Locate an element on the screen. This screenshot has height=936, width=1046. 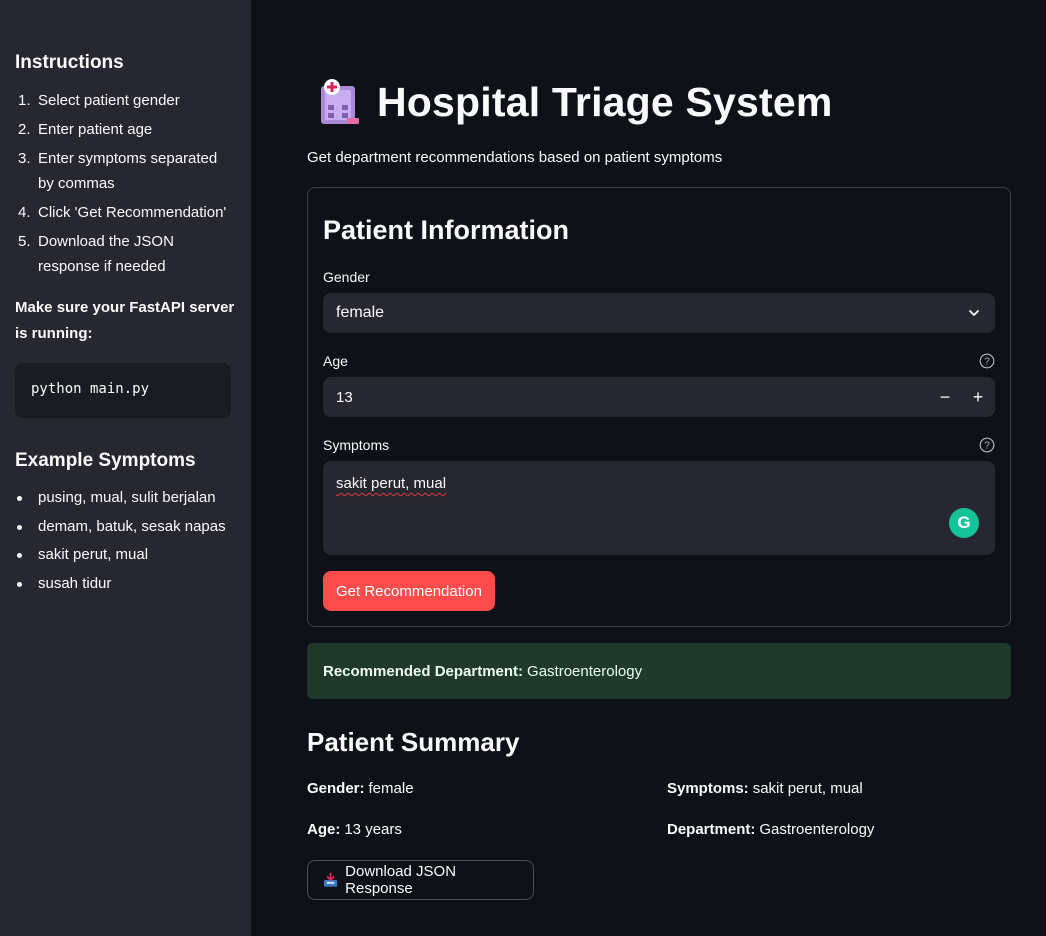
title-row: Hospital Triage System is located at coordinates (575, 102).